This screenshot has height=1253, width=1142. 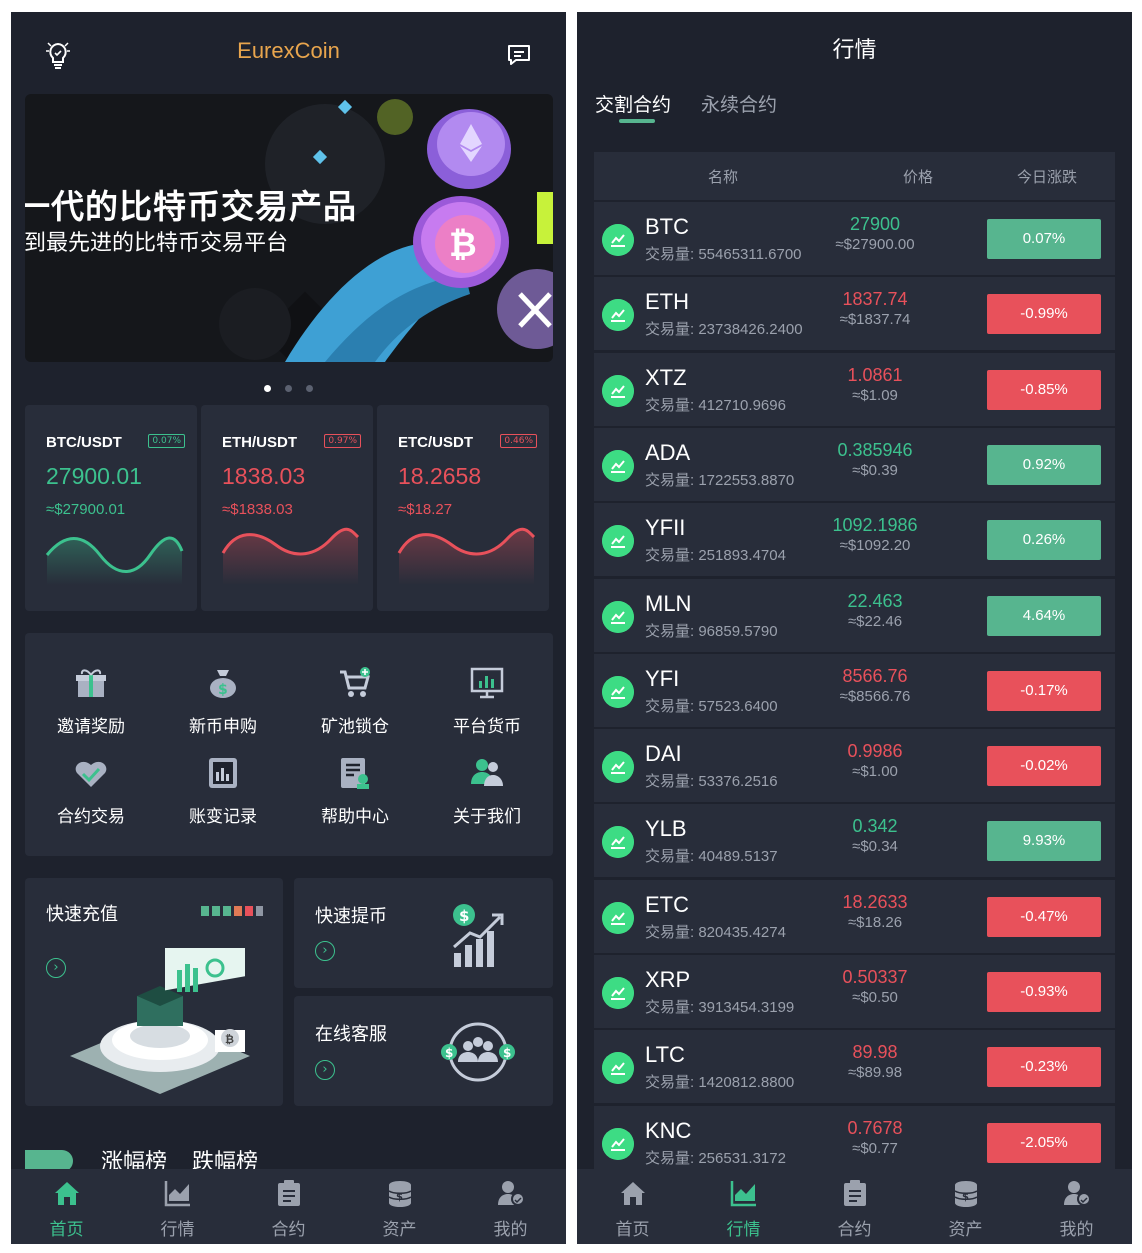 What do you see at coordinates (487, 791) in the screenshot?
I see `menu-item-about: 关于我们` at bounding box center [487, 791].